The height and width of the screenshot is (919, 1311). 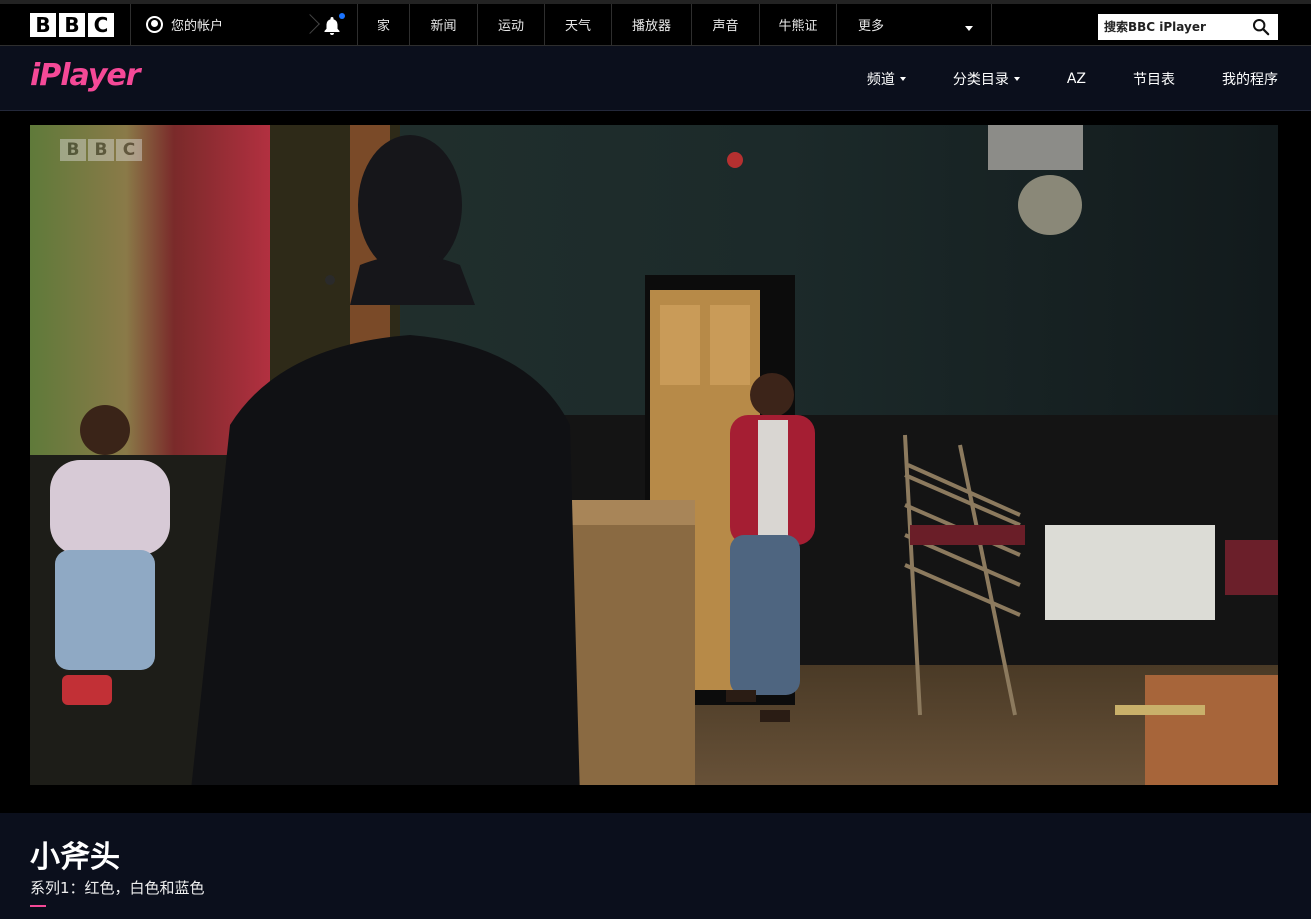 I want to click on bbc-nav: 家 新闻 运动 天气 播放器 声音 牛熊证 更多, so click(x=674, y=24).